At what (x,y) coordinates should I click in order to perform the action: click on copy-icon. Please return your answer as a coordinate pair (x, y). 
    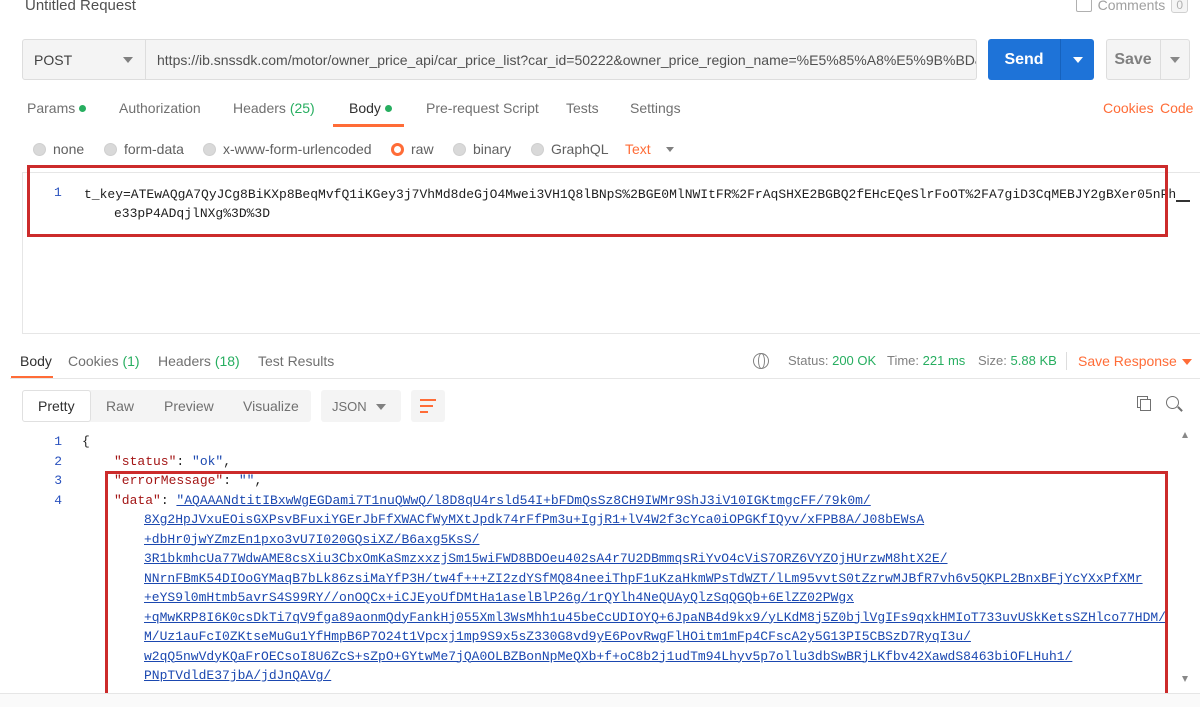
    Looking at the image, I should click on (1144, 403).